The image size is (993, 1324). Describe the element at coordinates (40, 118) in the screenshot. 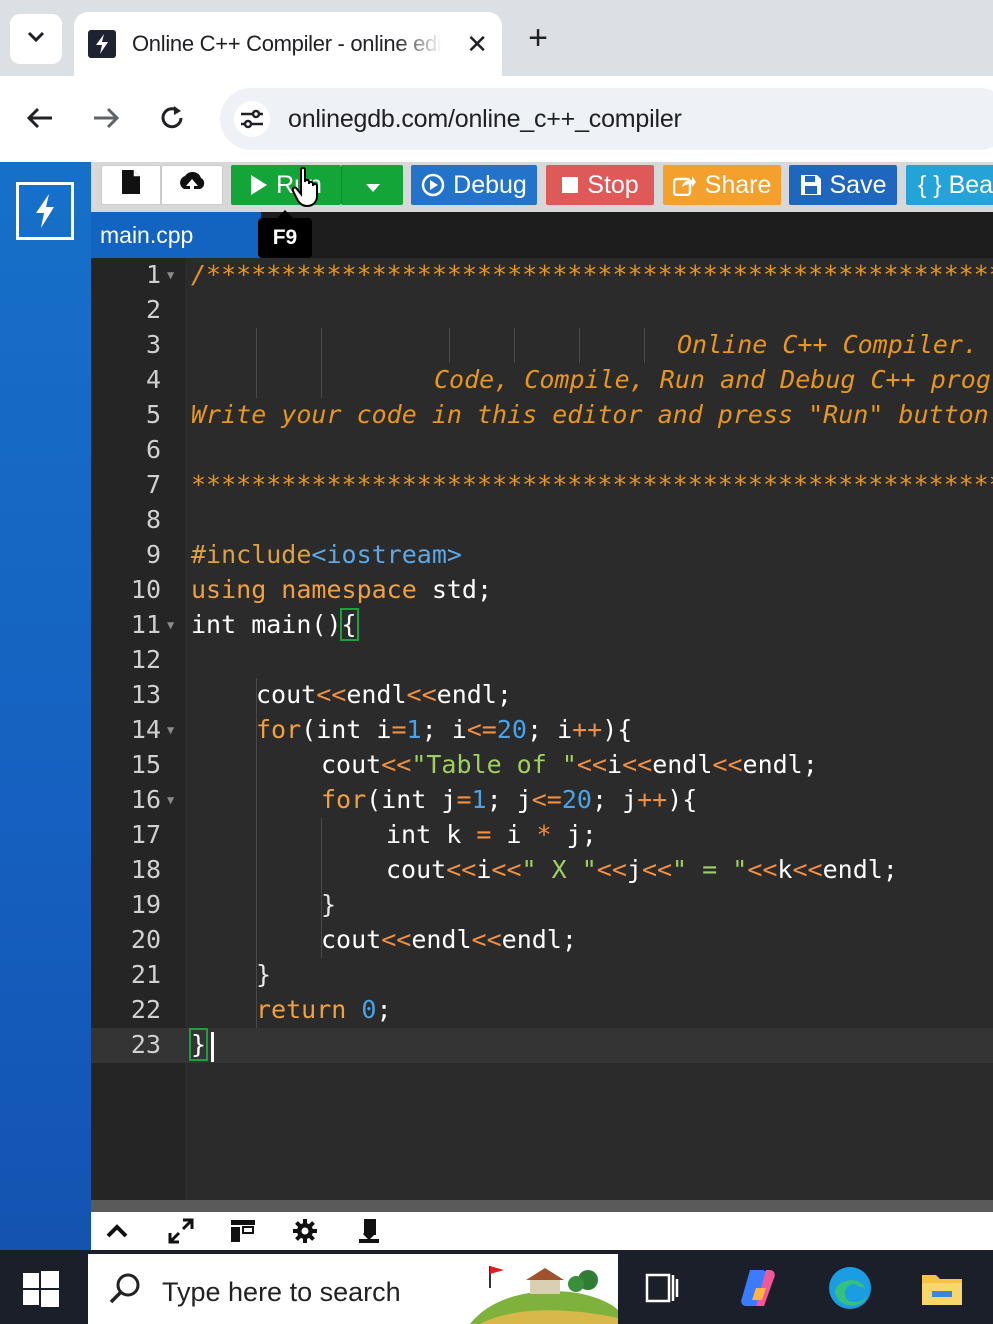

I see `back-icon` at that location.